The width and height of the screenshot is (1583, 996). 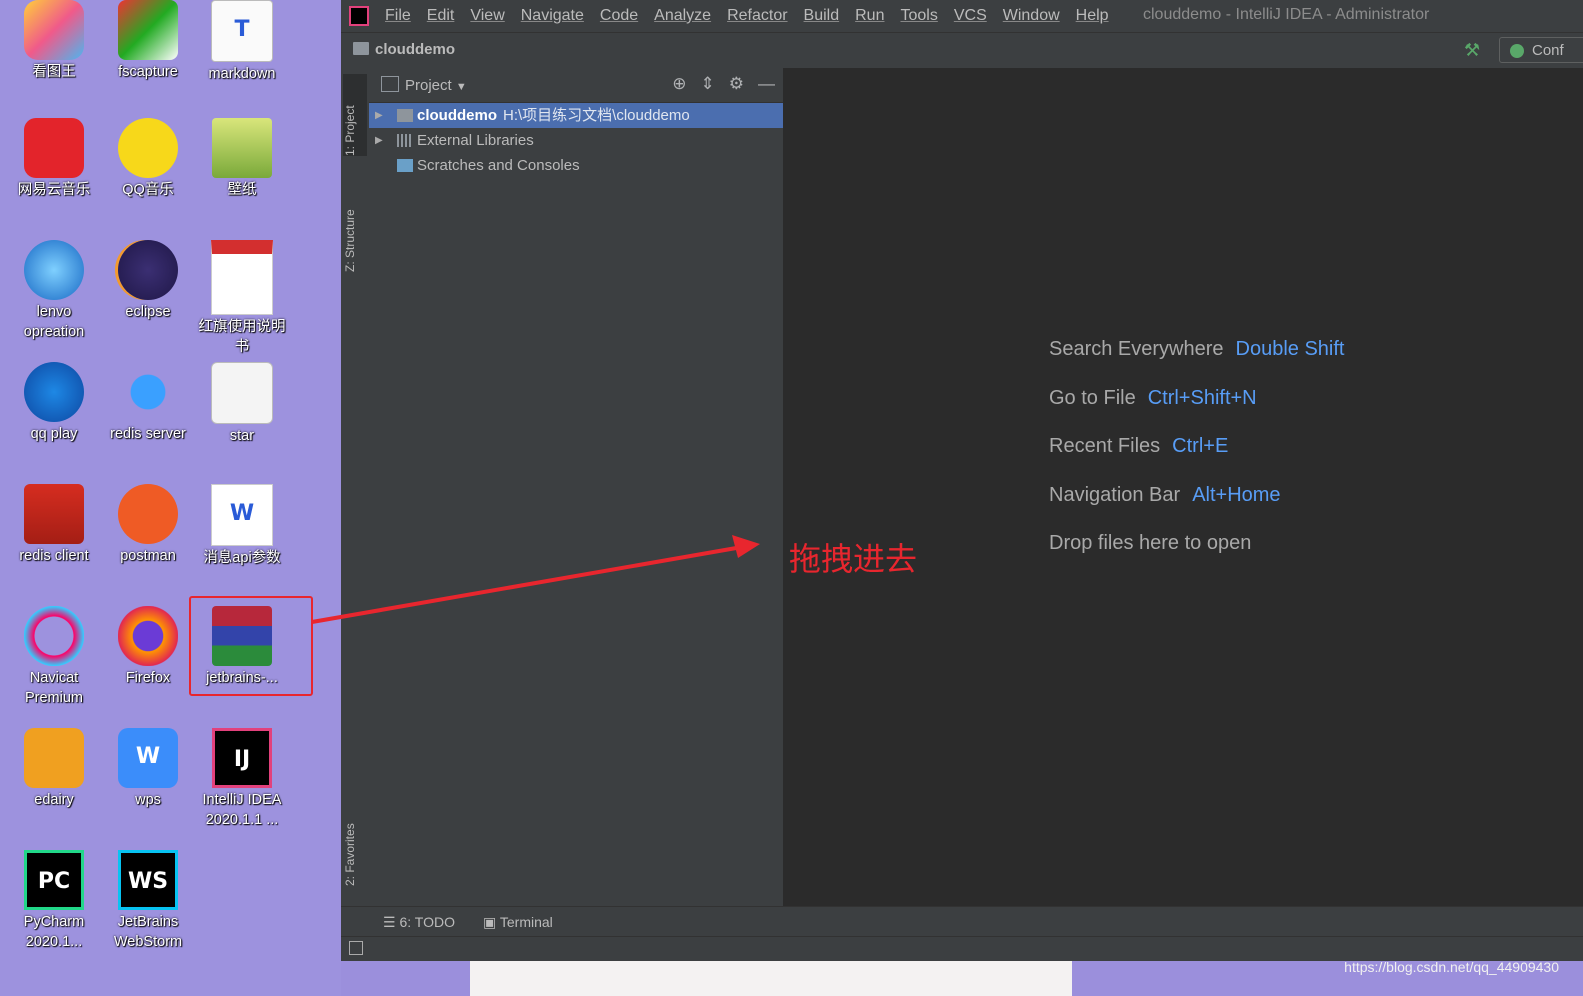 What do you see at coordinates (527, 584) in the screenshot?
I see `drag-arrow-line` at bounding box center [527, 584].